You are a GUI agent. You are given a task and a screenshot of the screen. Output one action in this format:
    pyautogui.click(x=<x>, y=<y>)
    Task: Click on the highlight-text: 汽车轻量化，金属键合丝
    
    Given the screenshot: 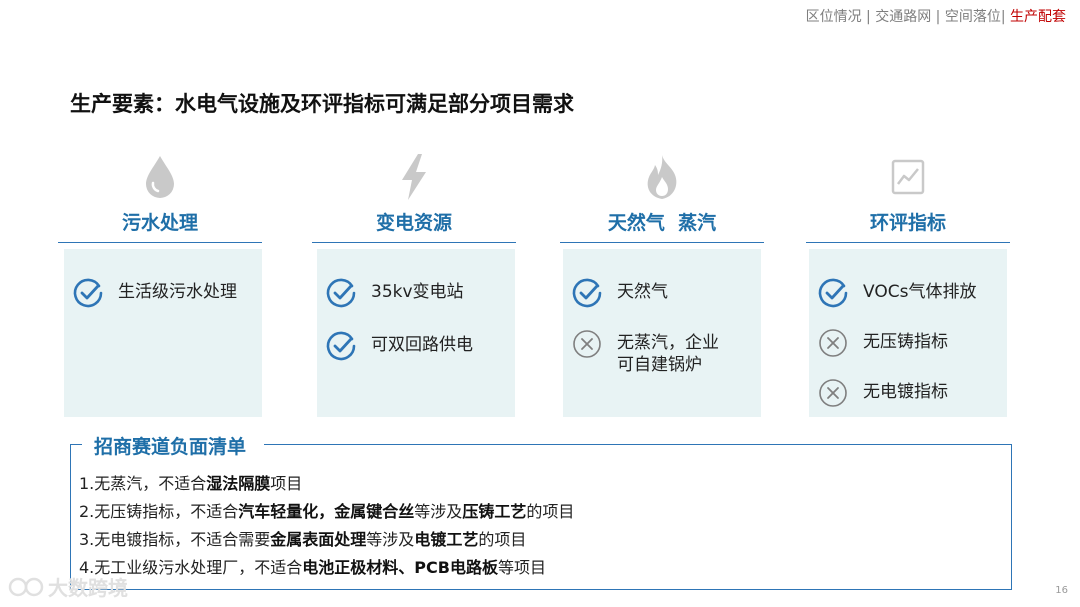 What is the action you would take?
    pyautogui.click(x=326, y=511)
    